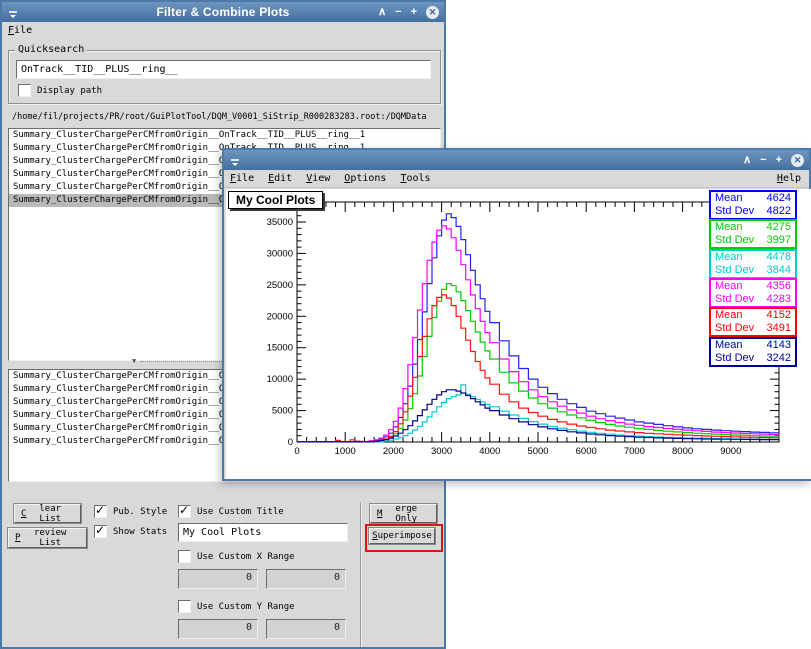 This screenshot has width=811, height=649. I want to click on custom-title-input, so click(263, 532).